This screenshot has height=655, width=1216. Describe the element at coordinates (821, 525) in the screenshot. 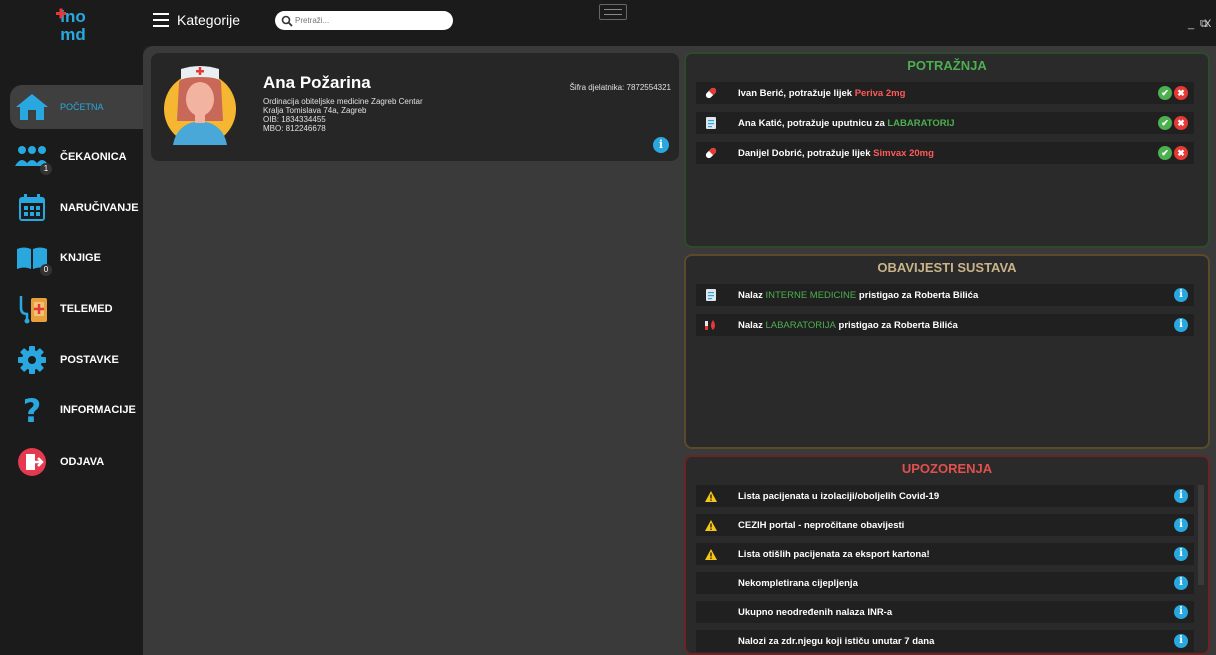

I see `warning-text: CEZIH portal - nepročitane obavijesti` at that location.